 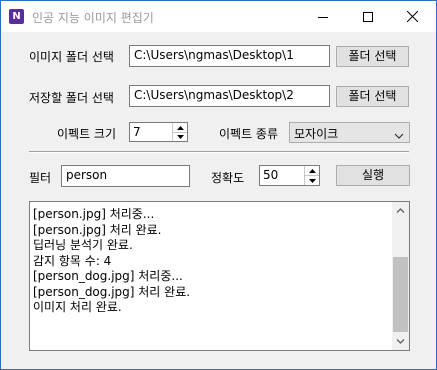 I want to click on scroll-down-button, so click(x=400, y=341).